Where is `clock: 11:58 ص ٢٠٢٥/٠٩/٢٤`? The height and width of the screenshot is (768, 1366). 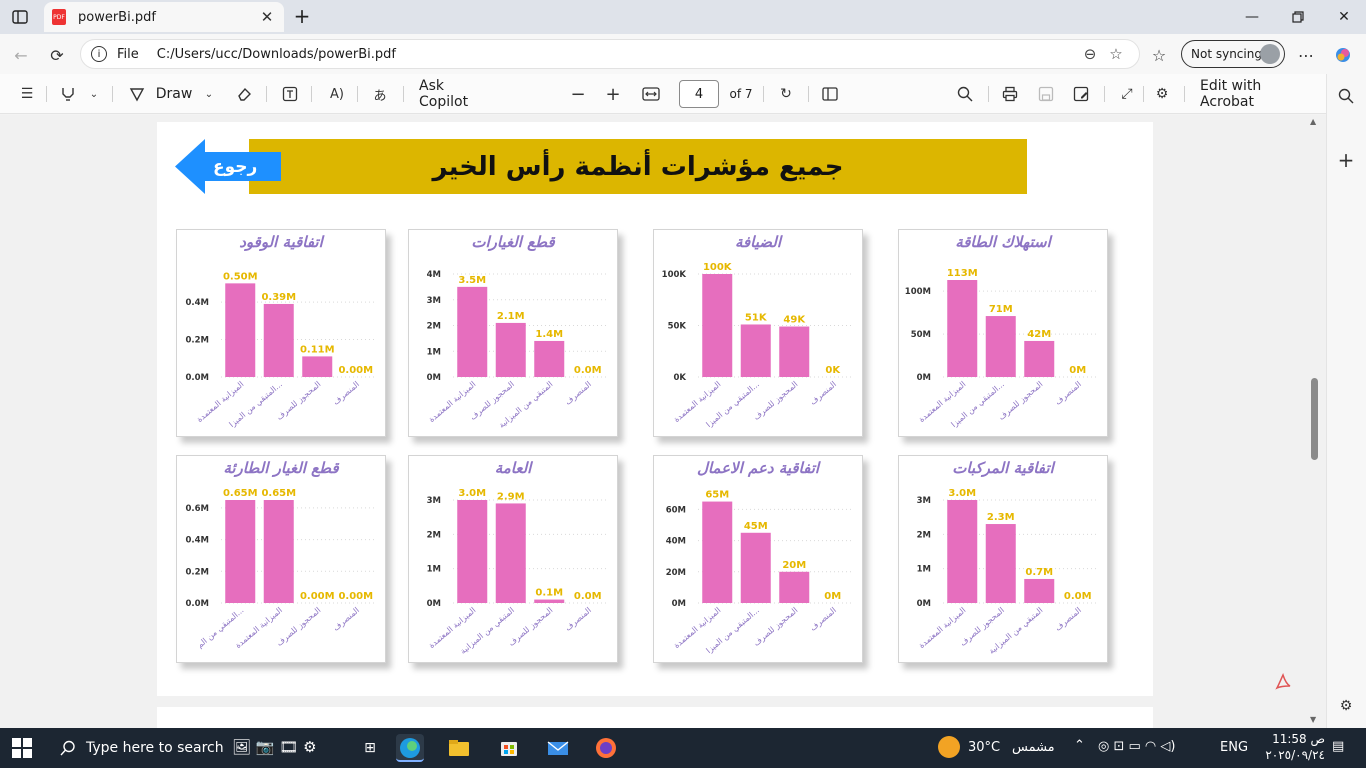 clock: 11:58 ص ٢٠٢٥/٠٩/٢٤ is located at coordinates (1290, 747).